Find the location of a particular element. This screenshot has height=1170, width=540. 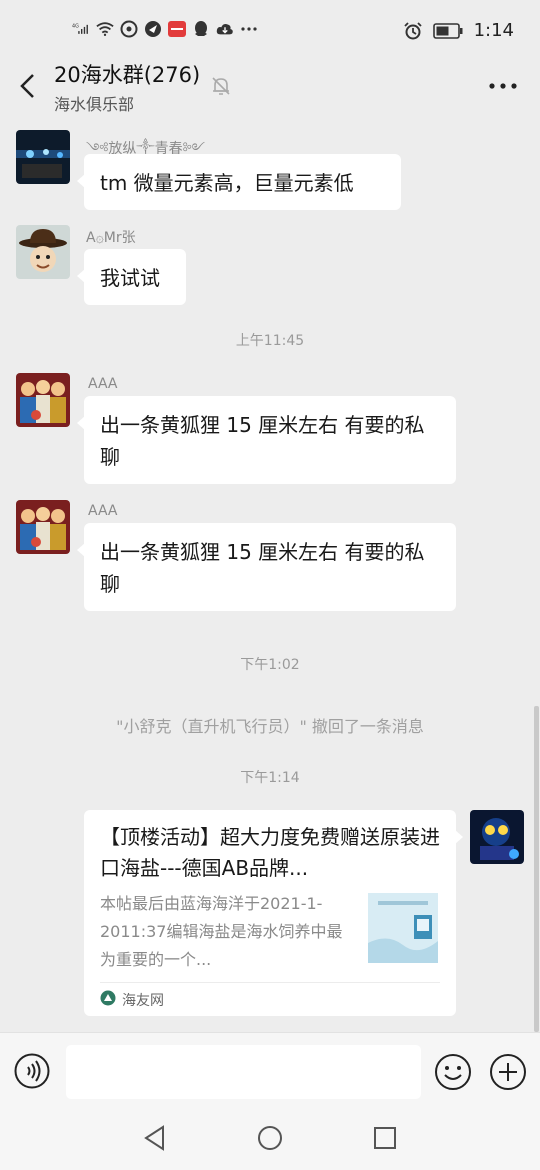

link-card-divider is located at coordinates (270, 982).